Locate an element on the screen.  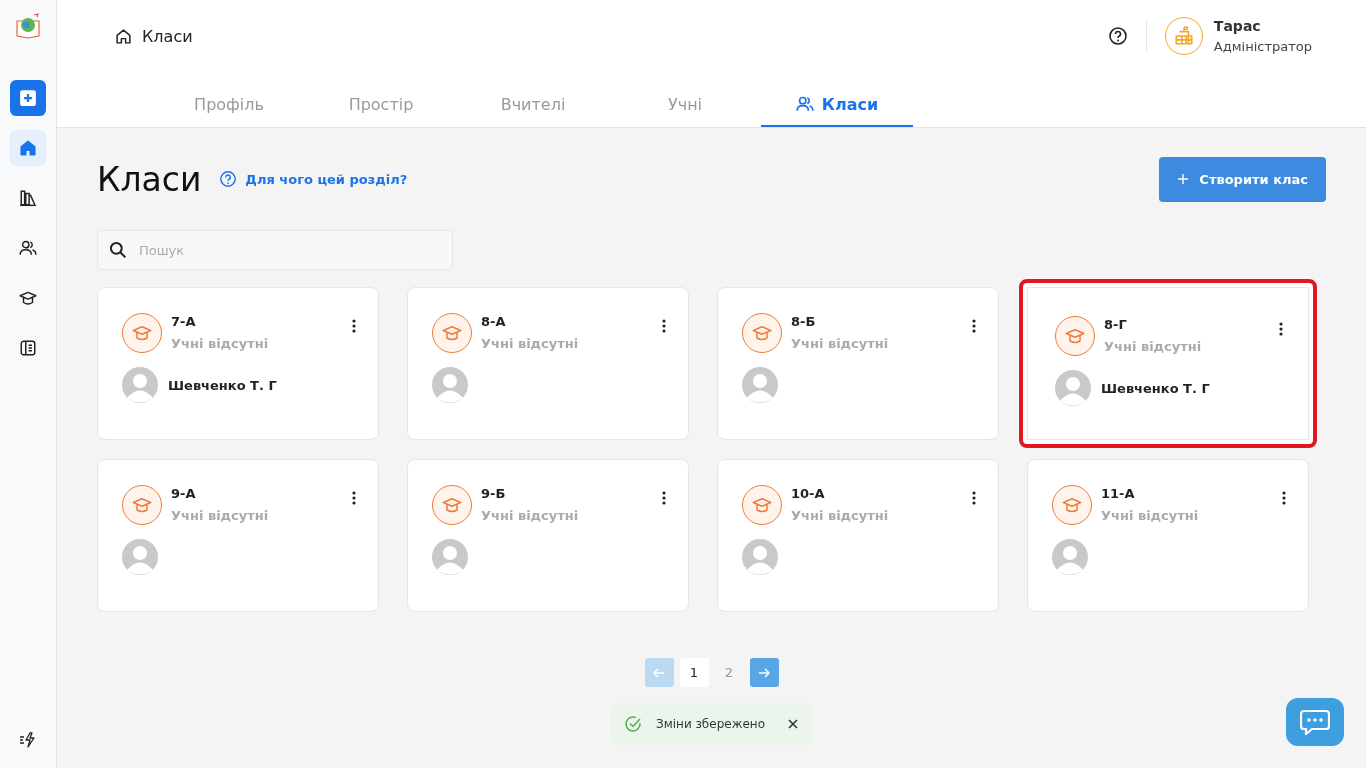
class-name: 11-А is located at coordinates (1118, 493).